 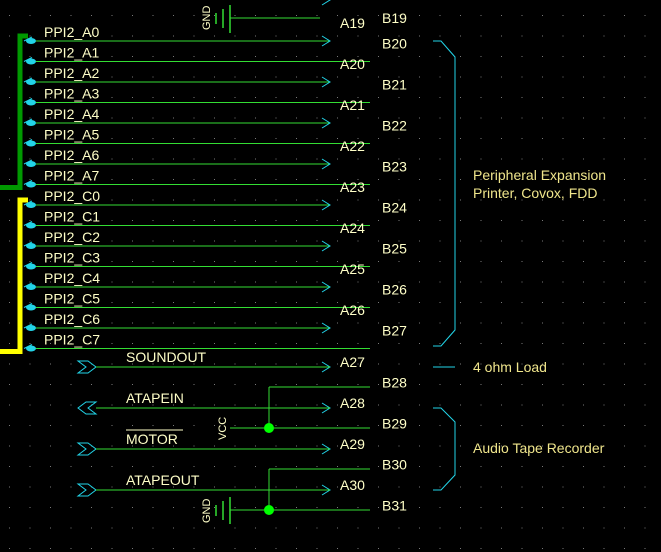 What do you see at coordinates (539, 448) in the screenshot?
I see `note-tape: Audio Tape Recorder` at bounding box center [539, 448].